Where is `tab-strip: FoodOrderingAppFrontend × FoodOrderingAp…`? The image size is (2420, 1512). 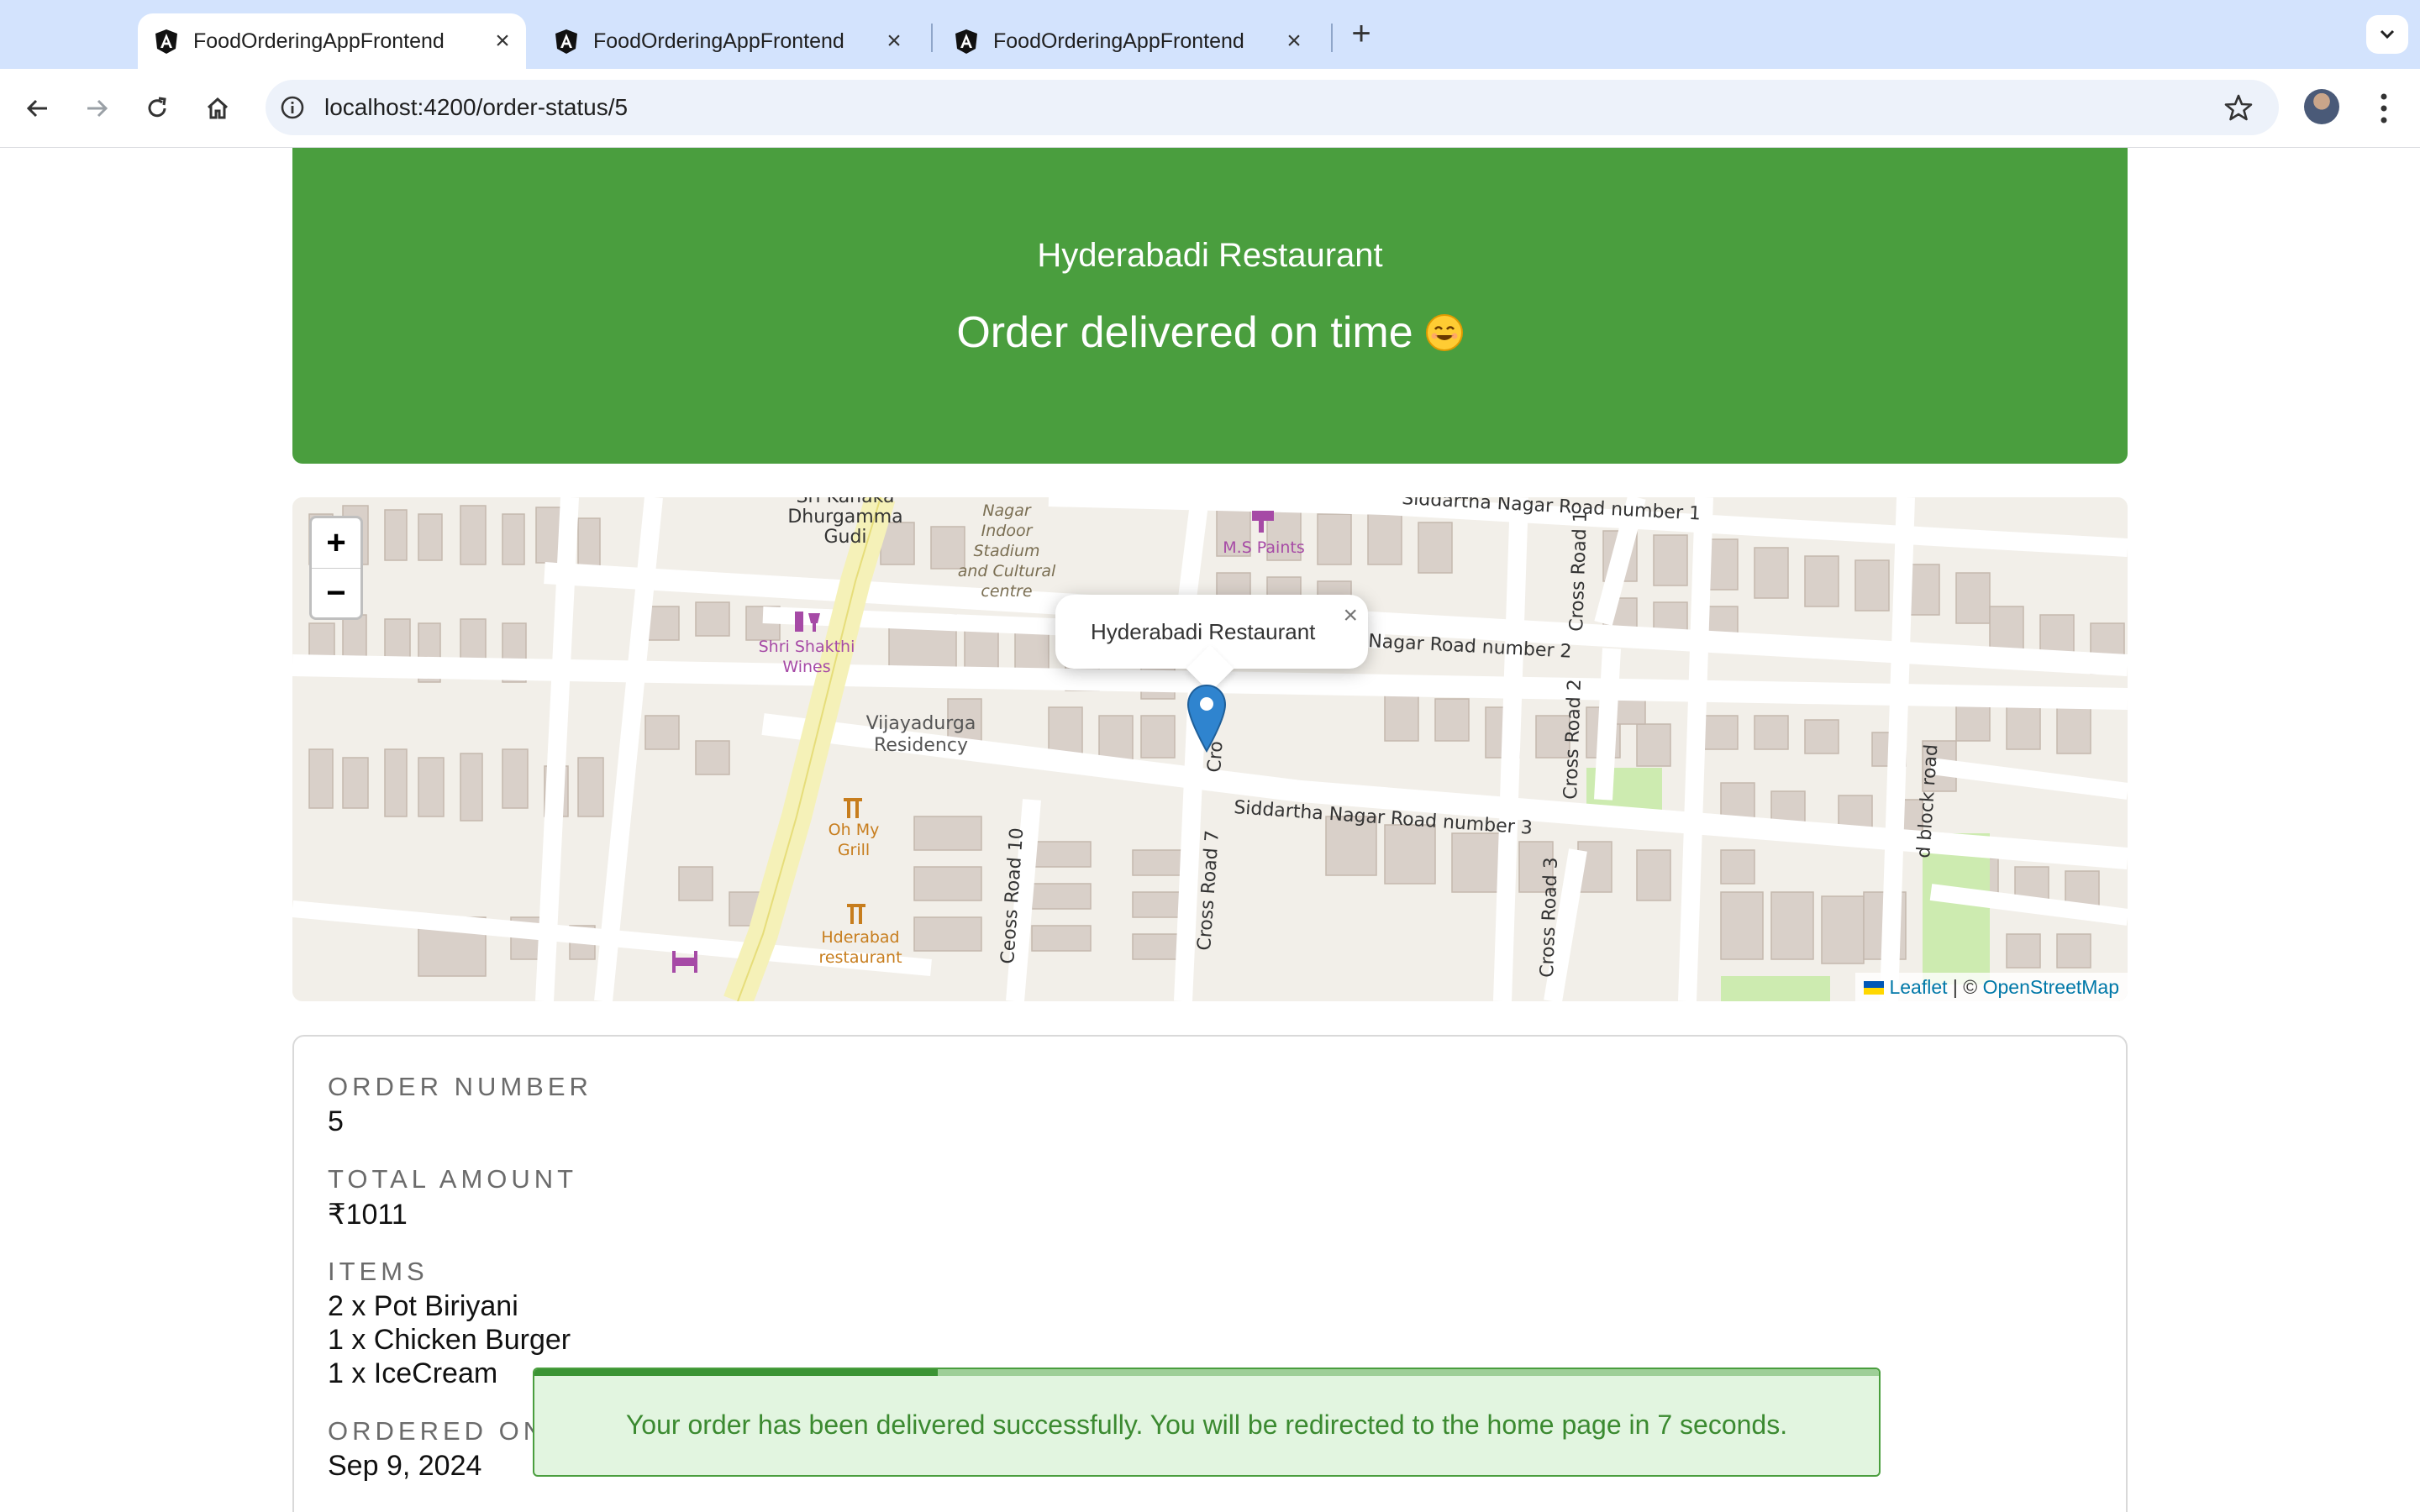 tab-strip: FoodOrderingAppFrontend × FoodOrderingAp… is located at coordinates (1210, 34).